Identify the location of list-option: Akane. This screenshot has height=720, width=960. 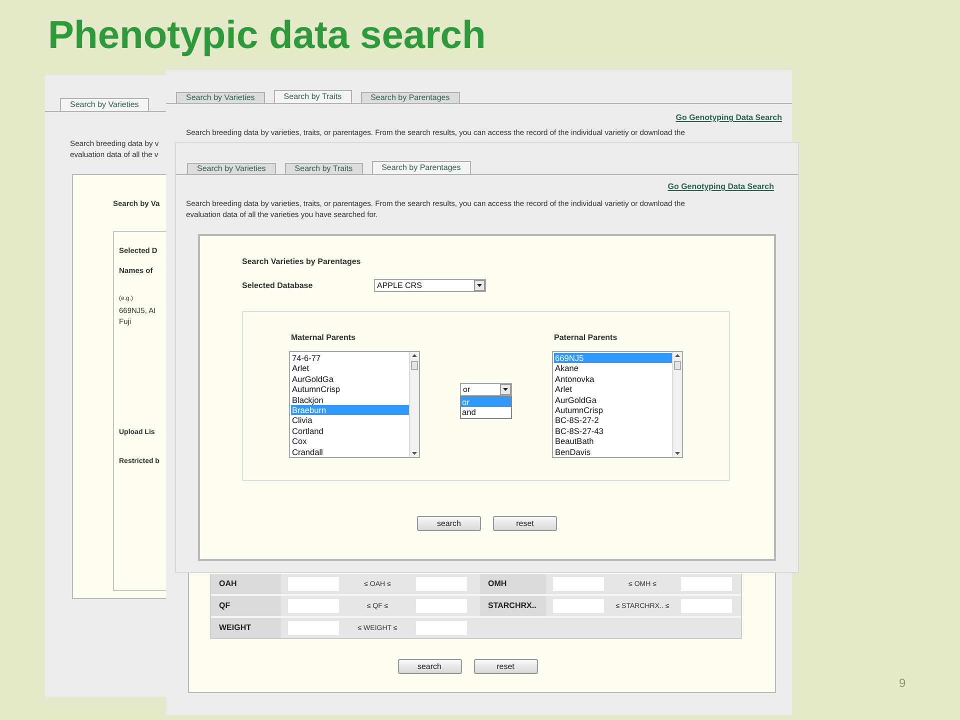
(613, 368).